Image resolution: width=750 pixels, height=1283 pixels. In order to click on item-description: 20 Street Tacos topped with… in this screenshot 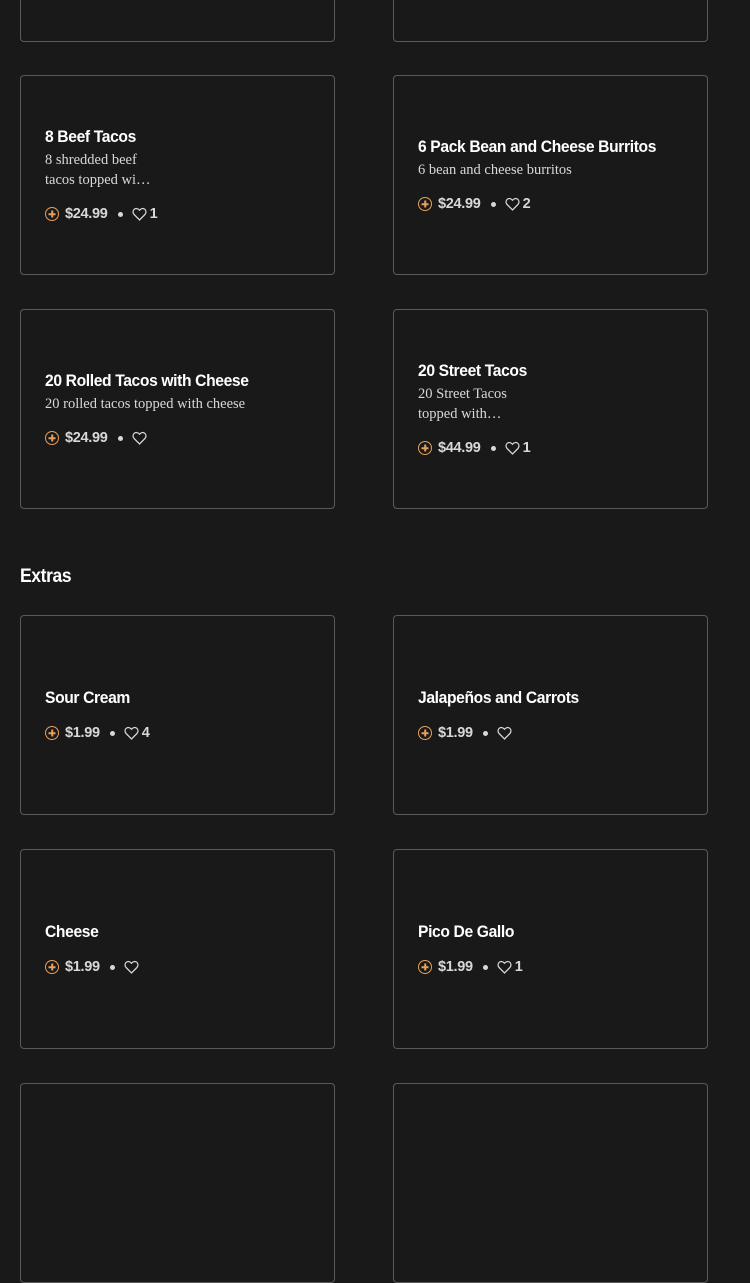, I will do `click(462, 404)`.